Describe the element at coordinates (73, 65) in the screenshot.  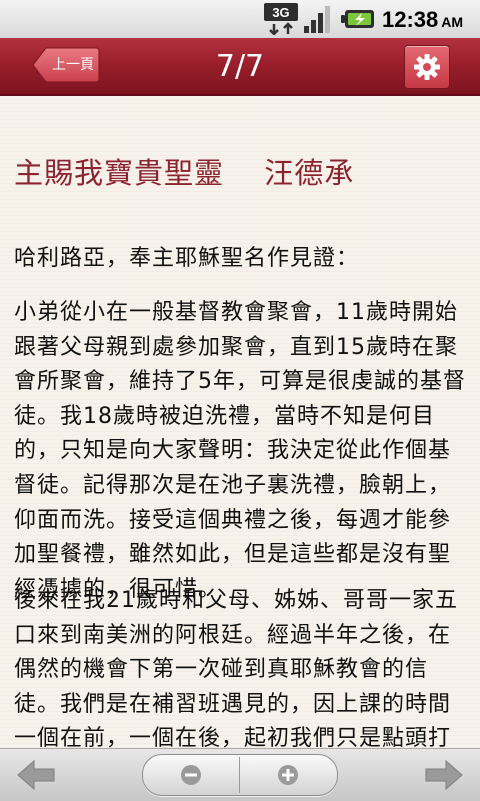
I see `previous-page-label: 上一頁` at that location.